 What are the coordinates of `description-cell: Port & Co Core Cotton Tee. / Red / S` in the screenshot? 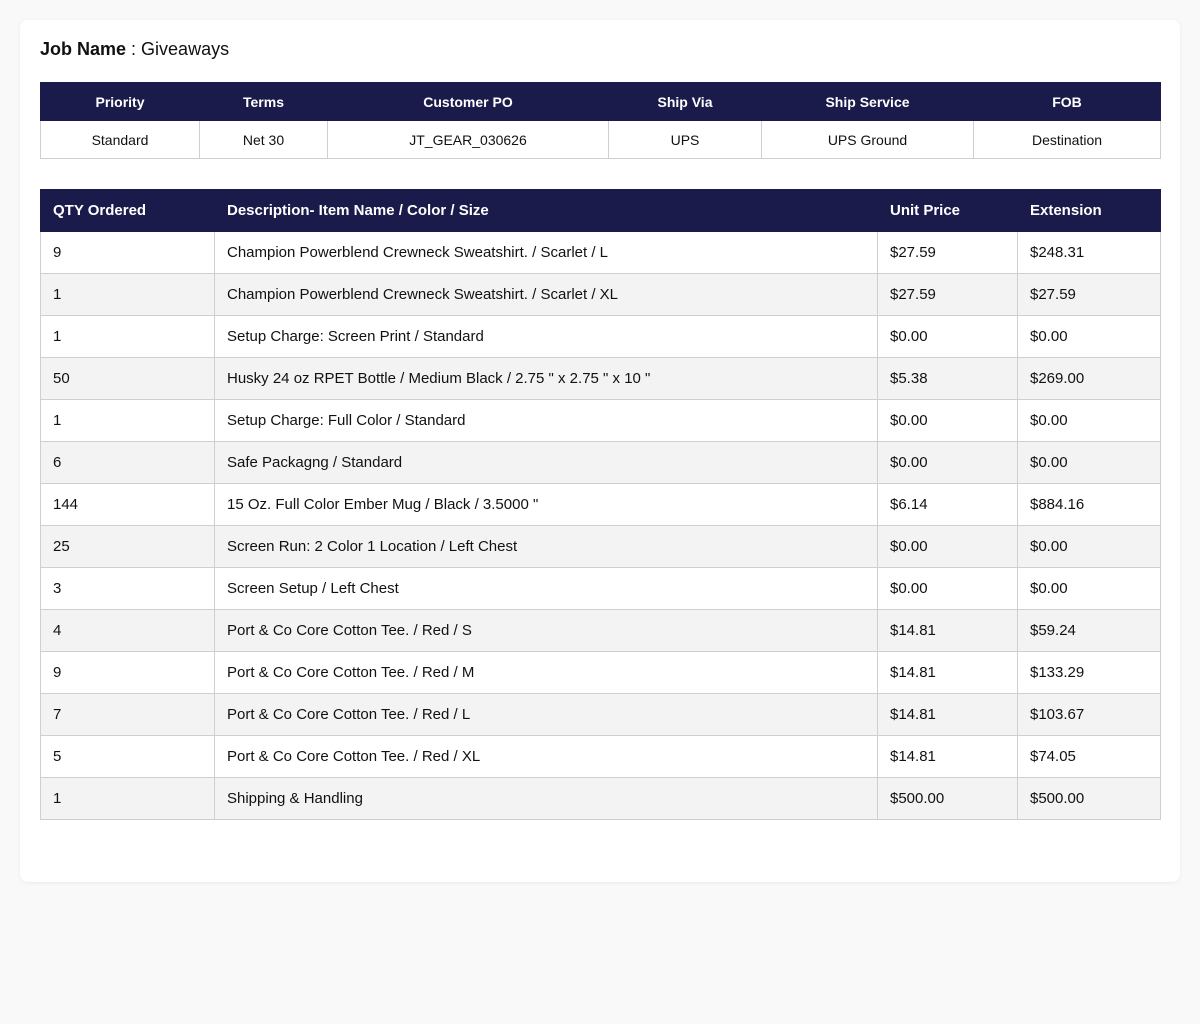 It's located at (546, 630).